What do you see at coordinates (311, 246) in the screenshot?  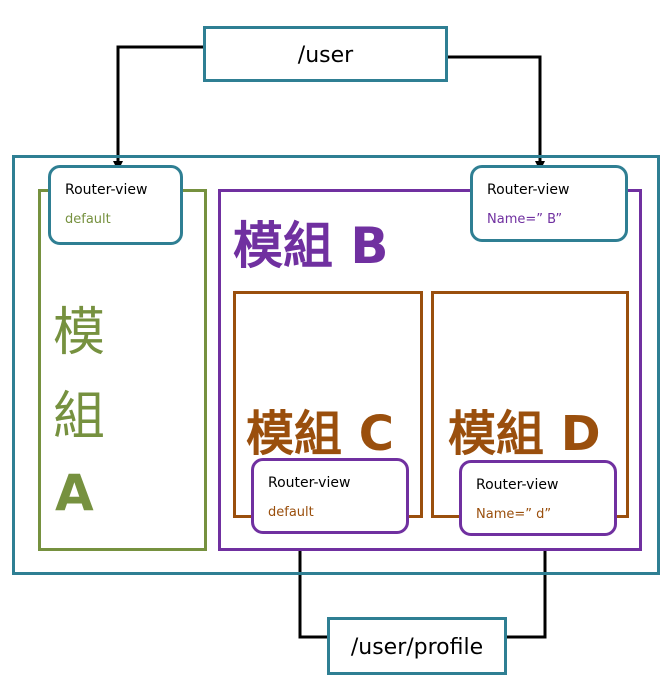 I see `module-b-label: 模組 B` at bounding box center [311, 246].